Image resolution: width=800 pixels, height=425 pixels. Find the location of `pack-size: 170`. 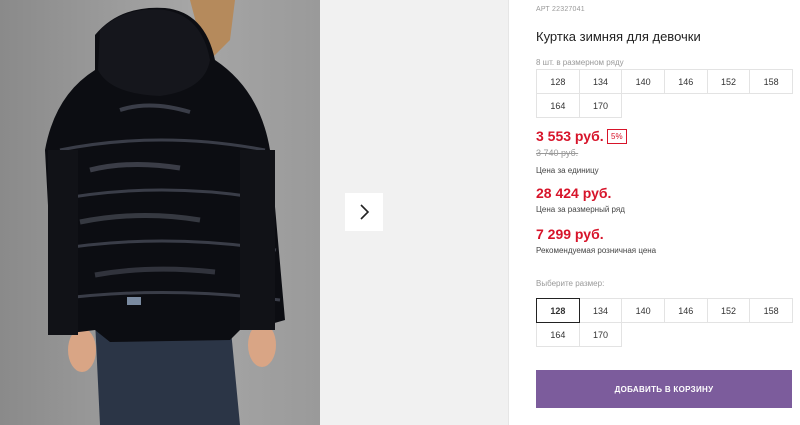

pack-size: 170 is located at coordinates (600, 105).